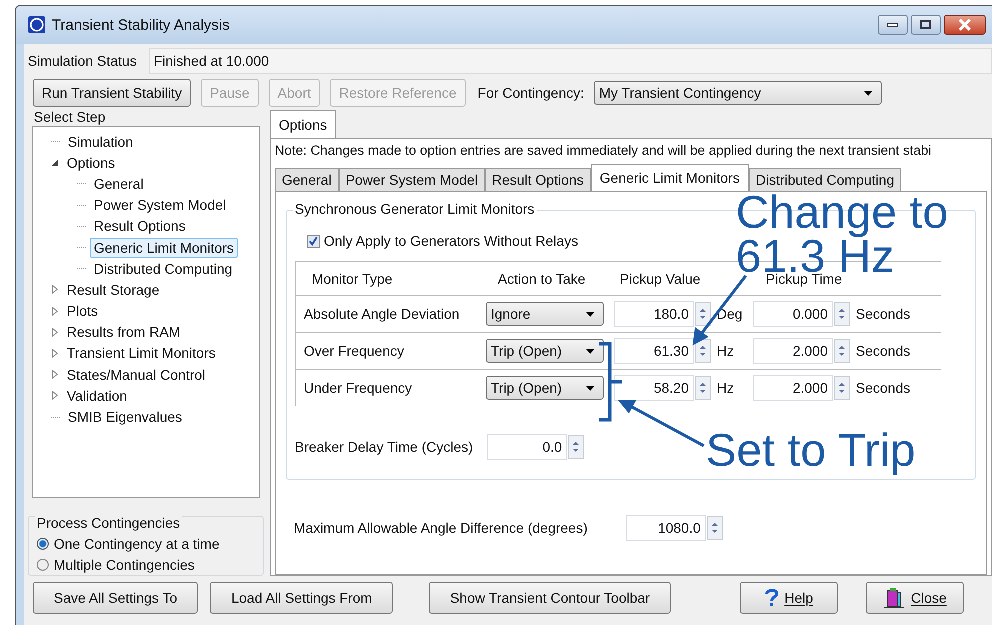 The height and width of the screenshot is (625, 992). I want to click on column-header: Action to Take, so click(542, 278).